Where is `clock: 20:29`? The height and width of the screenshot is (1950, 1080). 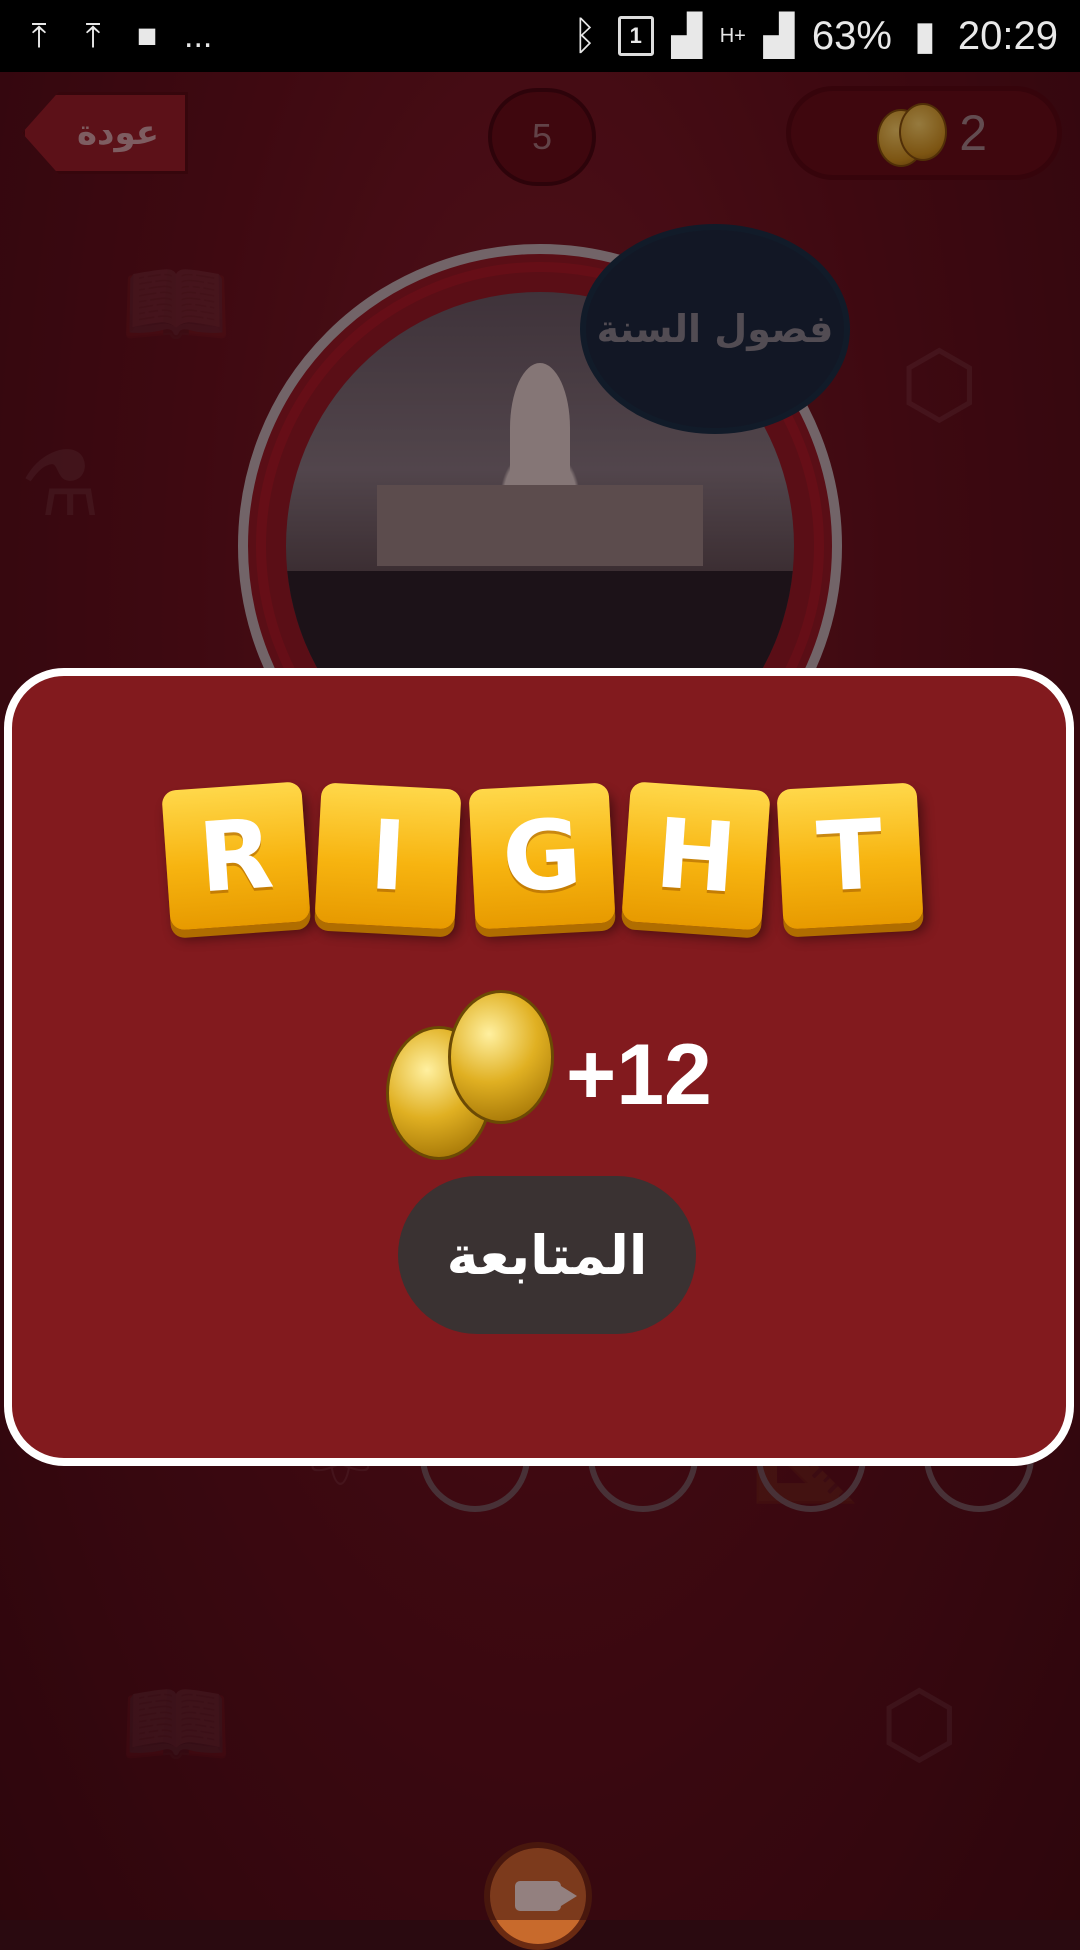 clock: 20:29 is located at coordinates (1007, 35).